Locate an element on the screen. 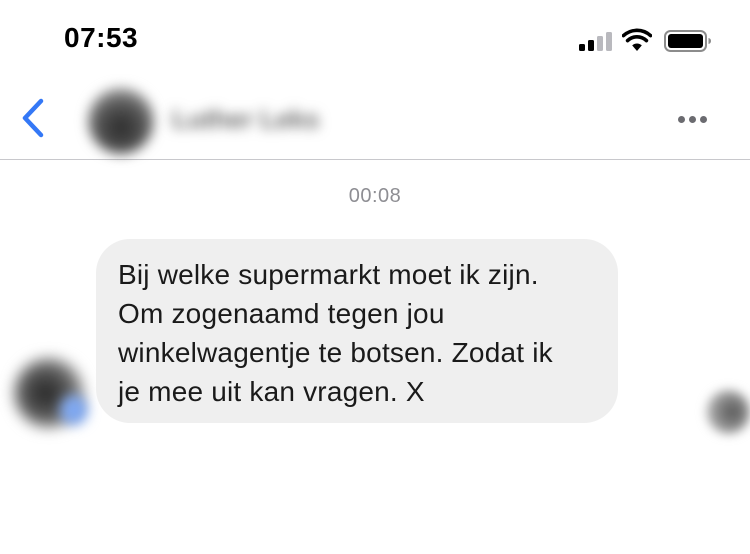  conversation-header: Luther Leks is located at coordinates (375, 120).